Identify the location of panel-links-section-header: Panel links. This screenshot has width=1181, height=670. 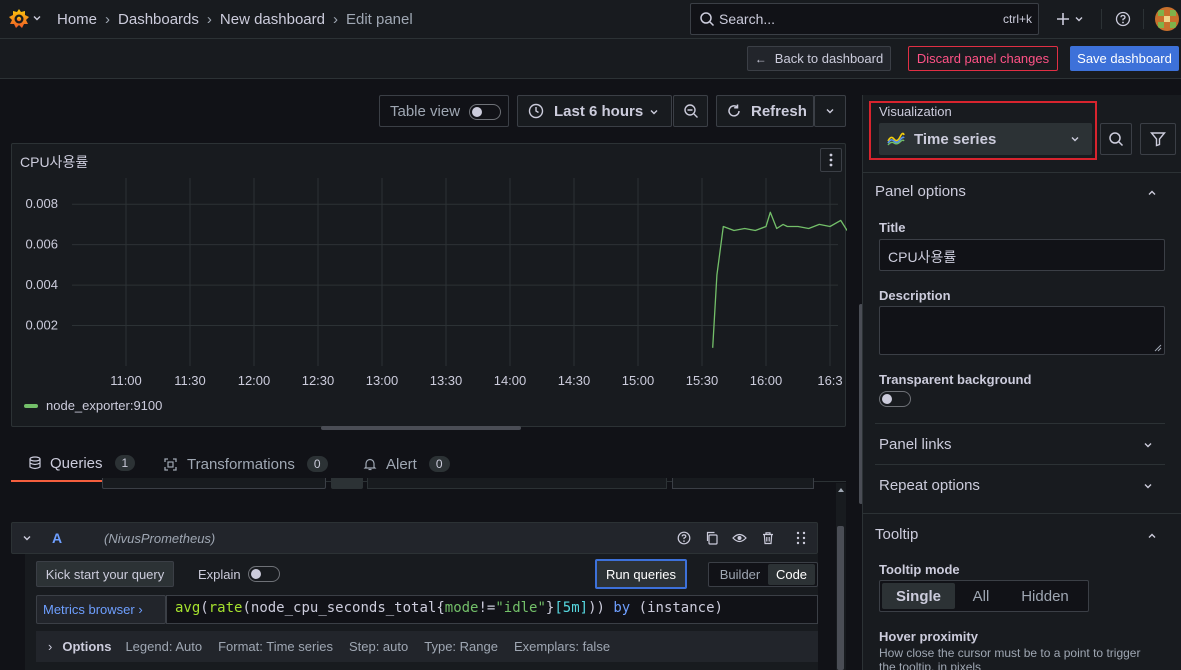
(1020, 446).